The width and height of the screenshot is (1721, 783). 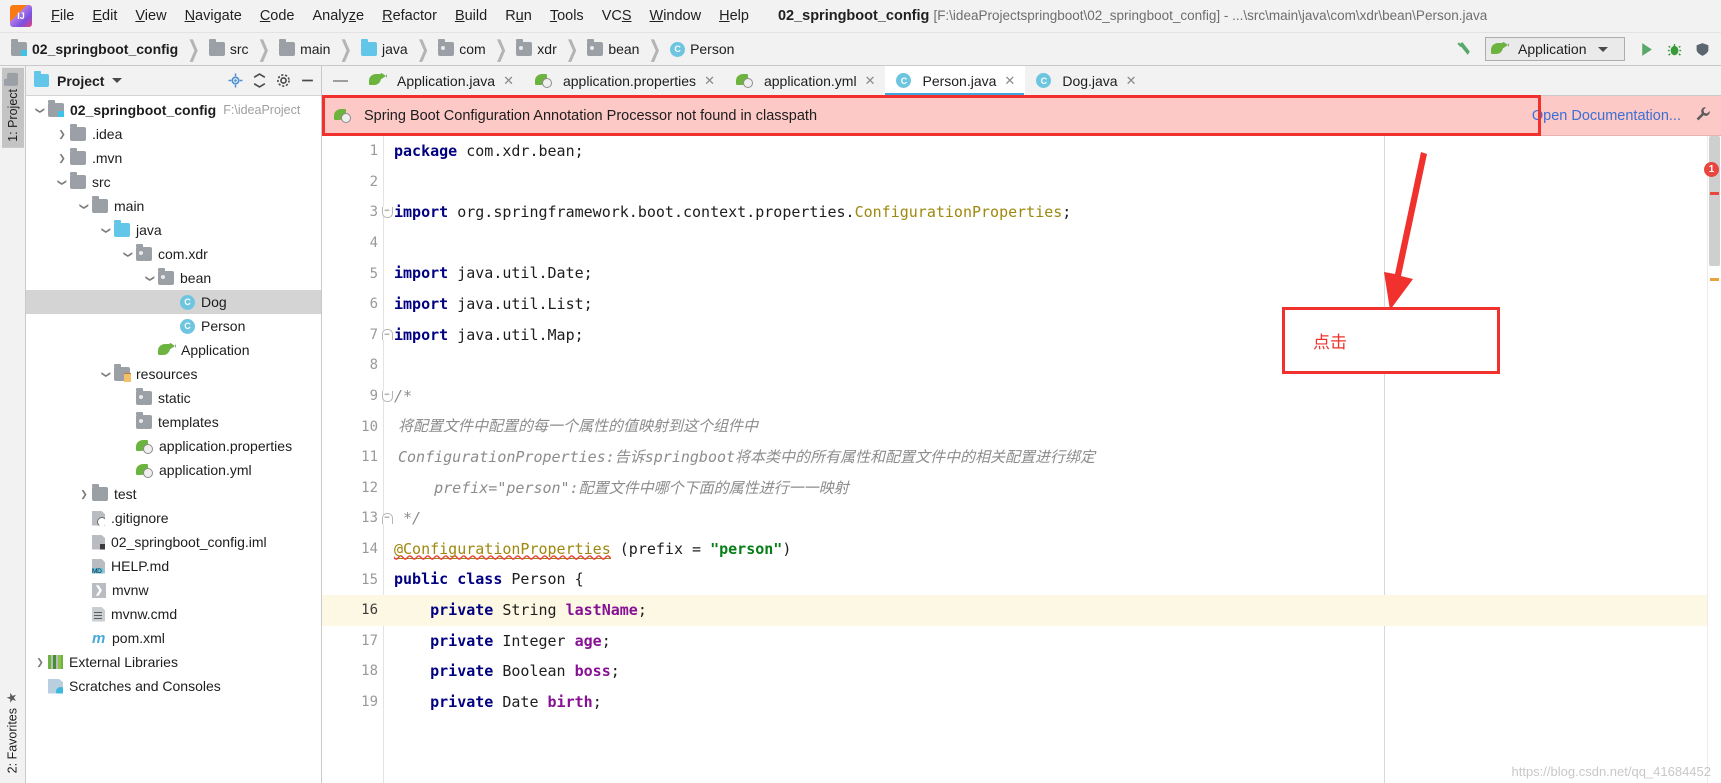 I want to click on breadcrumb-item-src: src, so click(x=229, y=49).